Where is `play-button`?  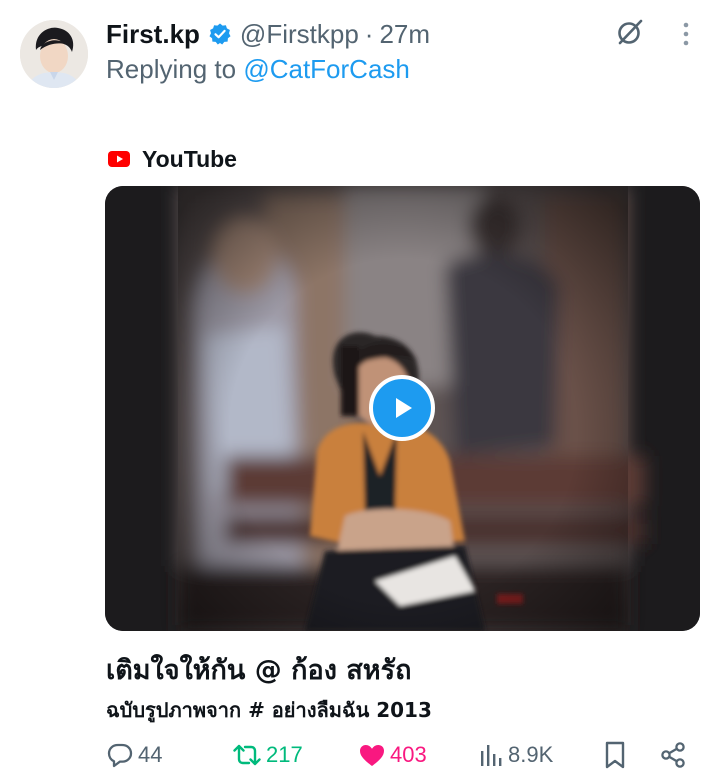 play-button is located at coordinates (402, 408).